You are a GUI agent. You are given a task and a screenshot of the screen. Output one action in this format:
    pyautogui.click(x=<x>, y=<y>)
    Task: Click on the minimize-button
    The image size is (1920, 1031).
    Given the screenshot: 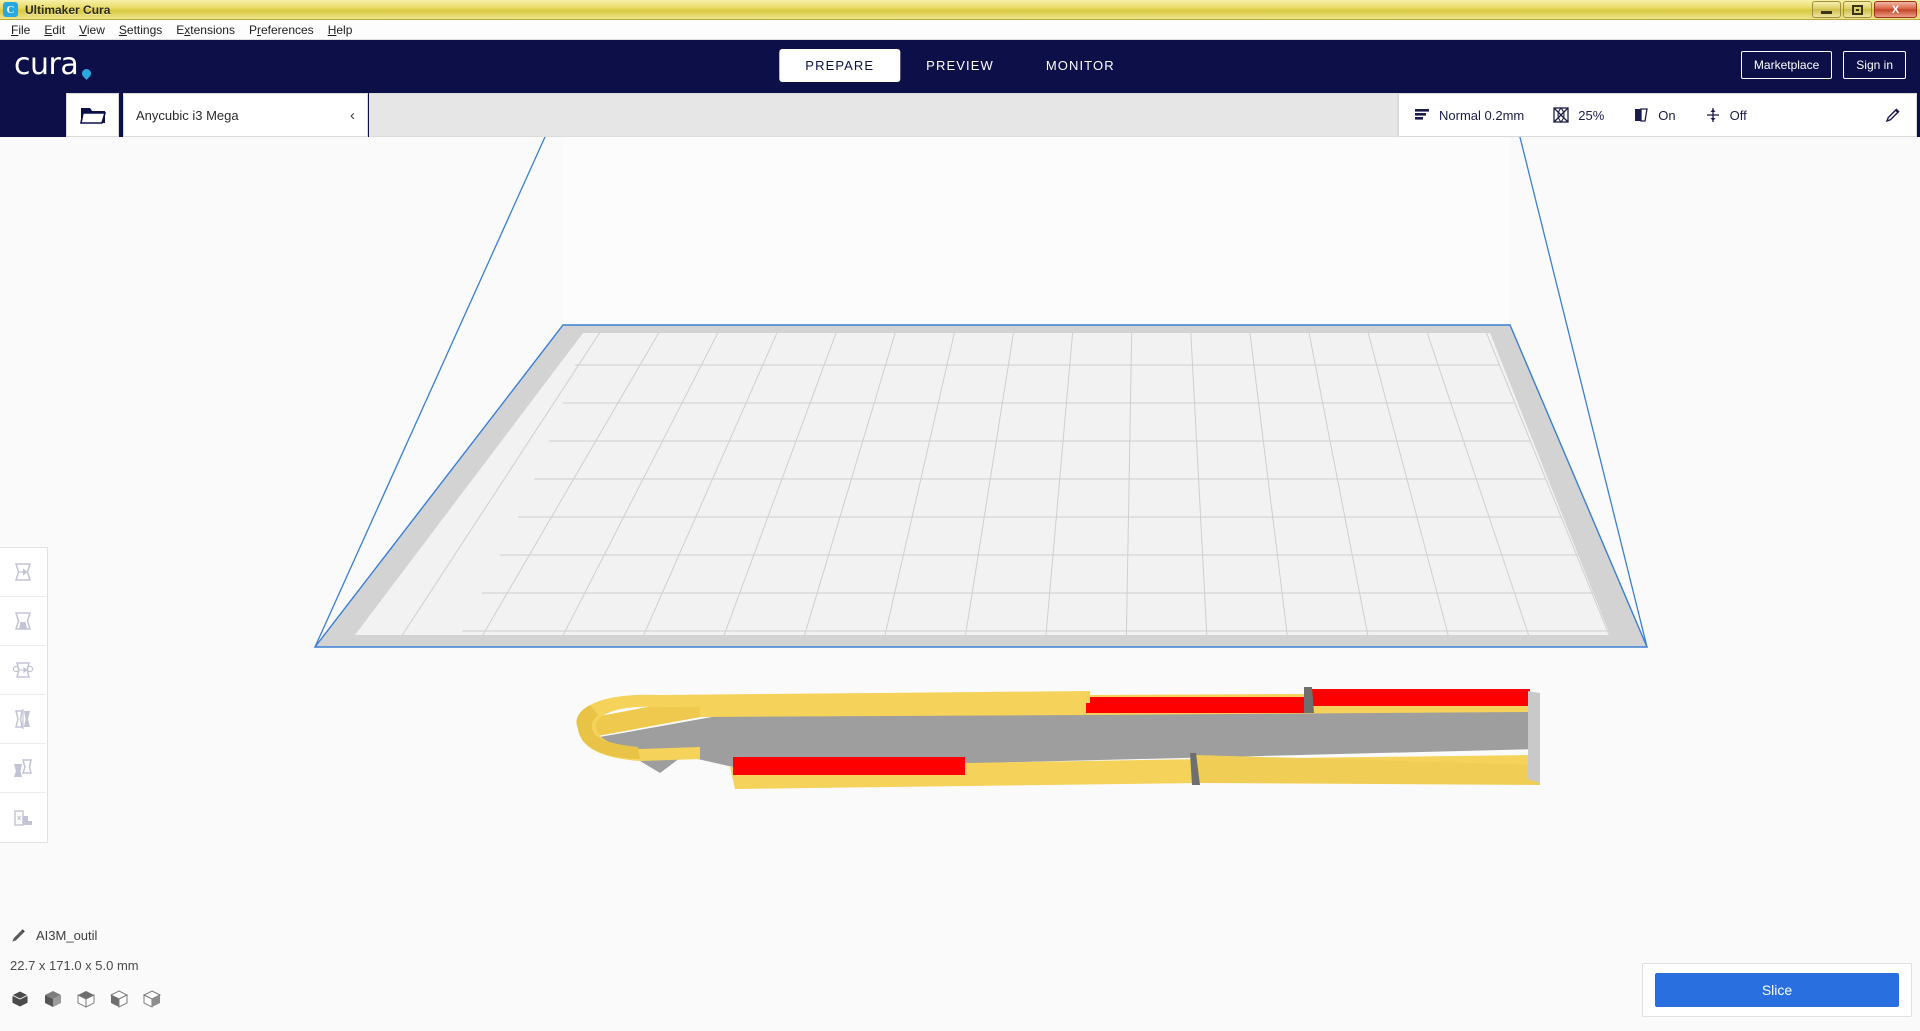 What is the action you would take?
    pyautogui.click(x=1826, y=9)
    